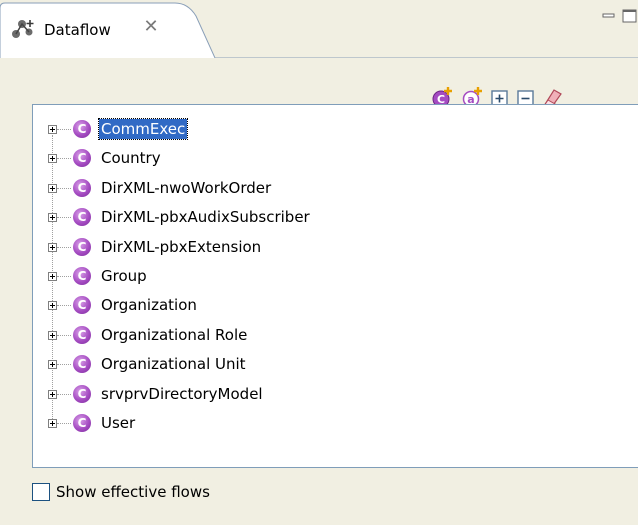 The height and width of the screenshot is (525, 638). I want to click on tree-item: C DirXML-nwoWorkOrder, so click(313, 188).